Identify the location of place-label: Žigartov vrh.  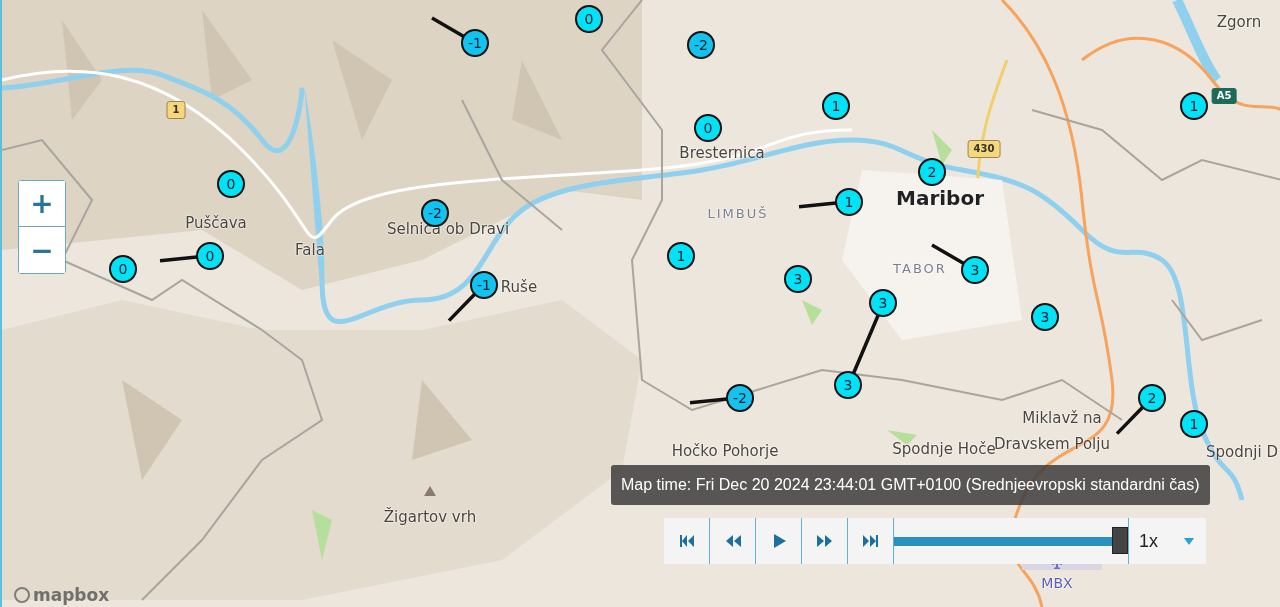
(430, 517).